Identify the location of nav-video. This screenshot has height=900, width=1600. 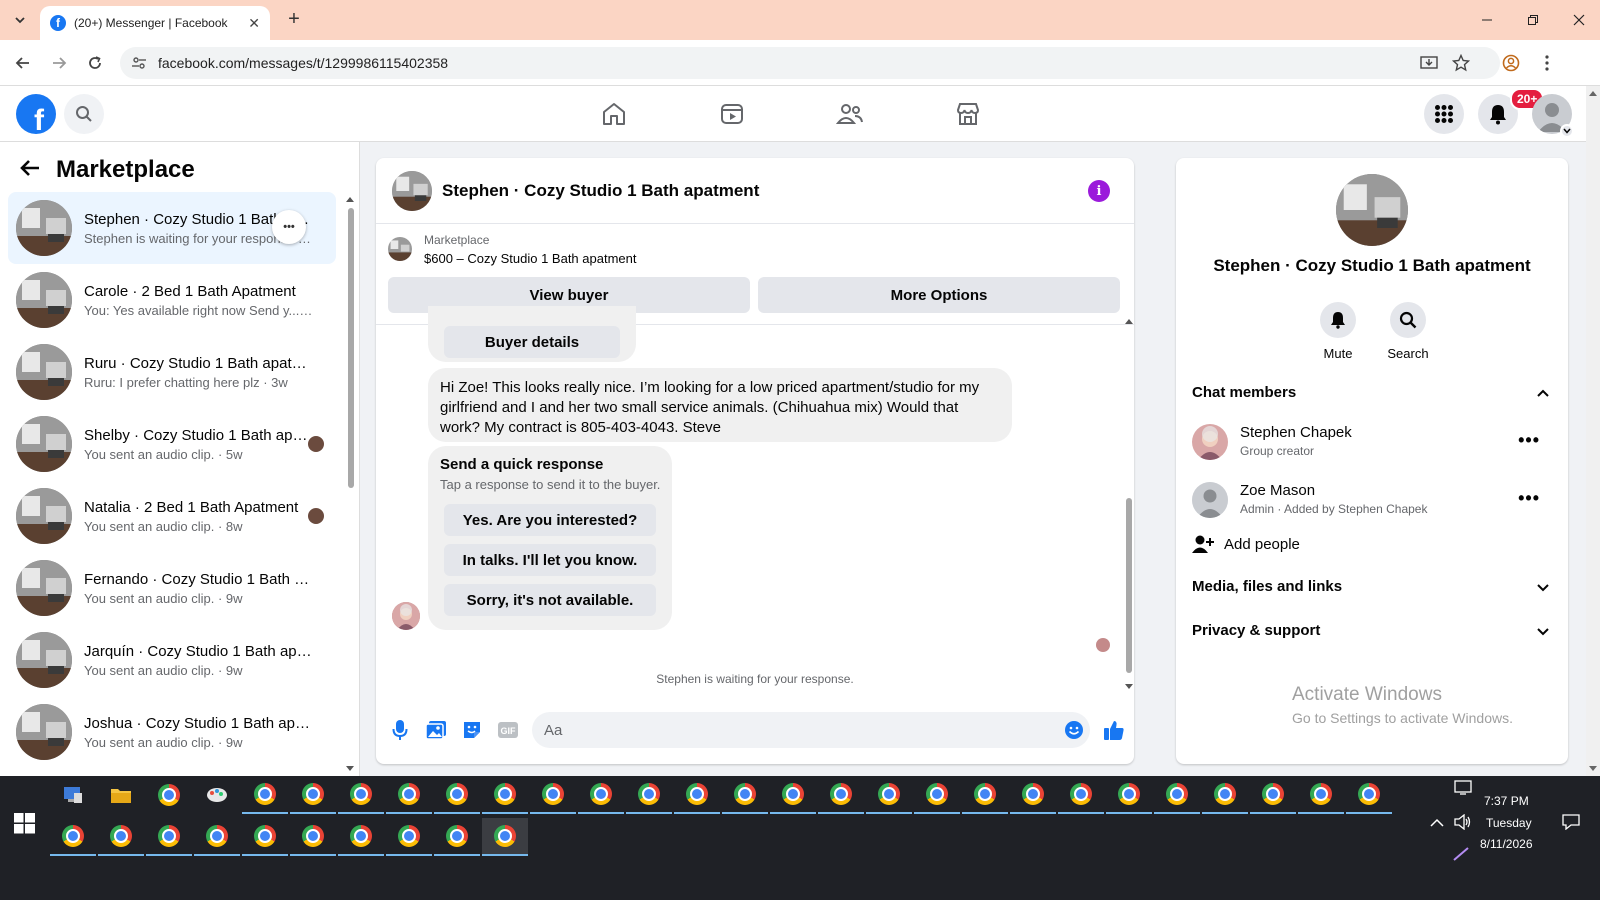
(732, 114).